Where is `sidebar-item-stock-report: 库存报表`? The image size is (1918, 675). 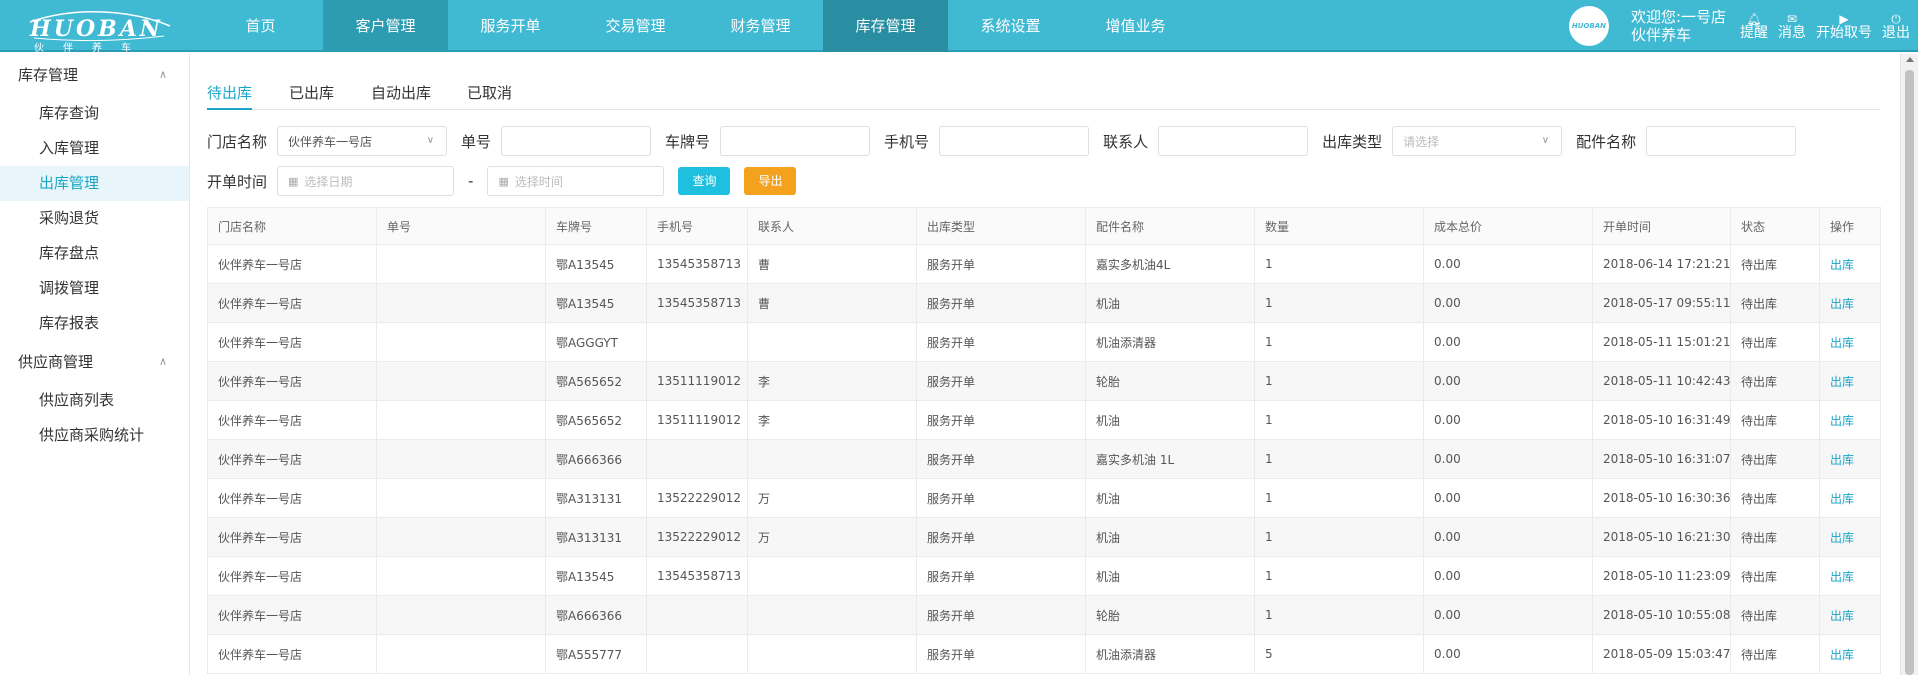 sidebar-item-stock-report: 库存报表 is located at coordinates (94, 323).